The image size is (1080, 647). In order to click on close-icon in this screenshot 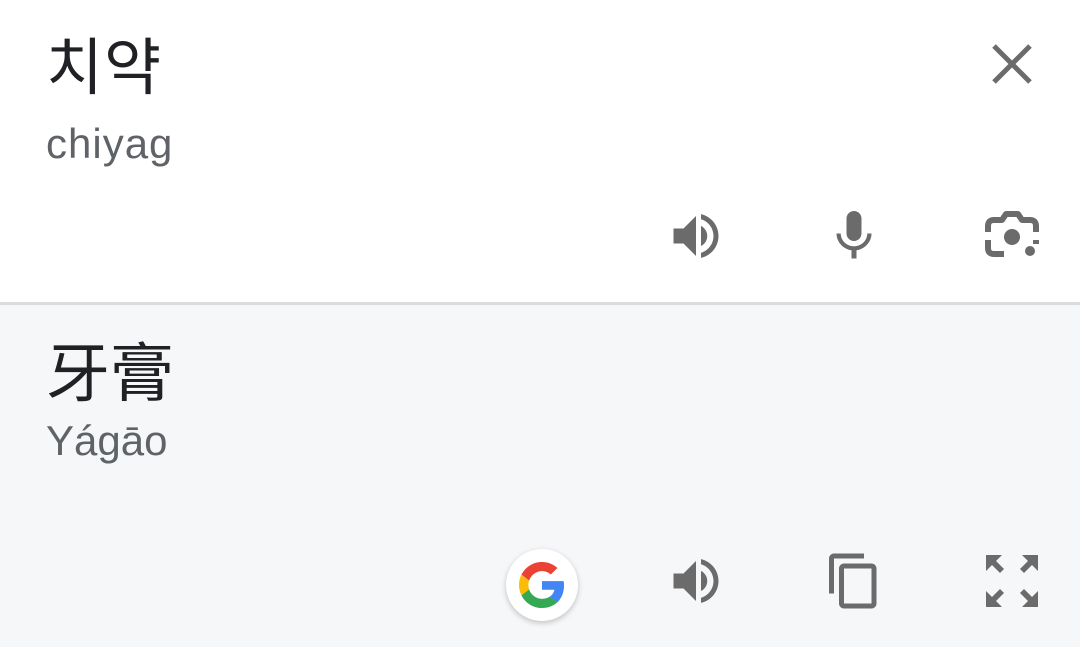, I will do `click(1012, 64)`.